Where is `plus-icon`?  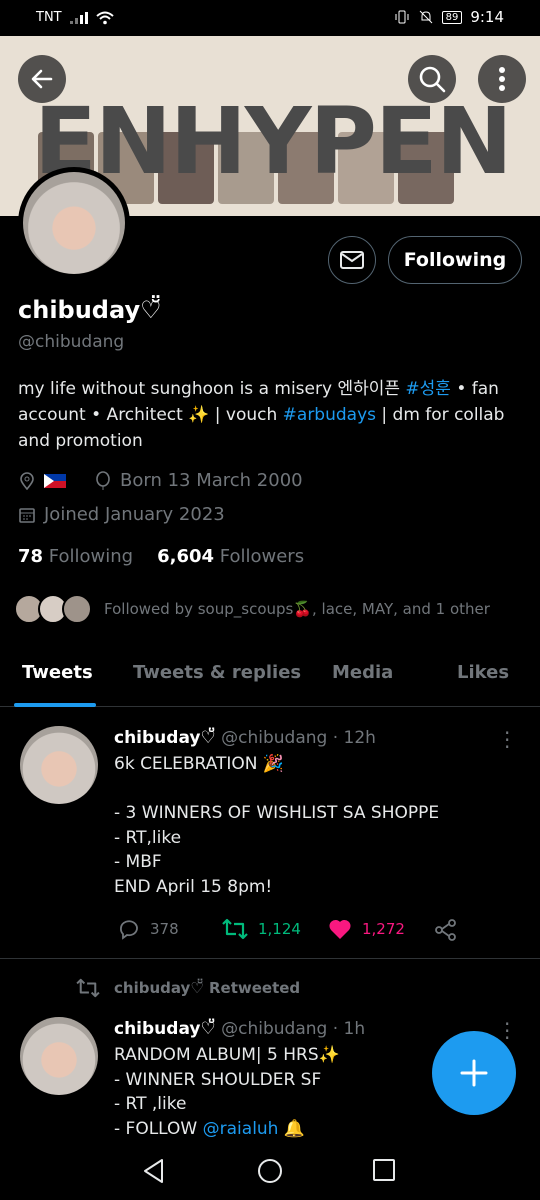
plus-icon is located at coordinates (474, 1073).